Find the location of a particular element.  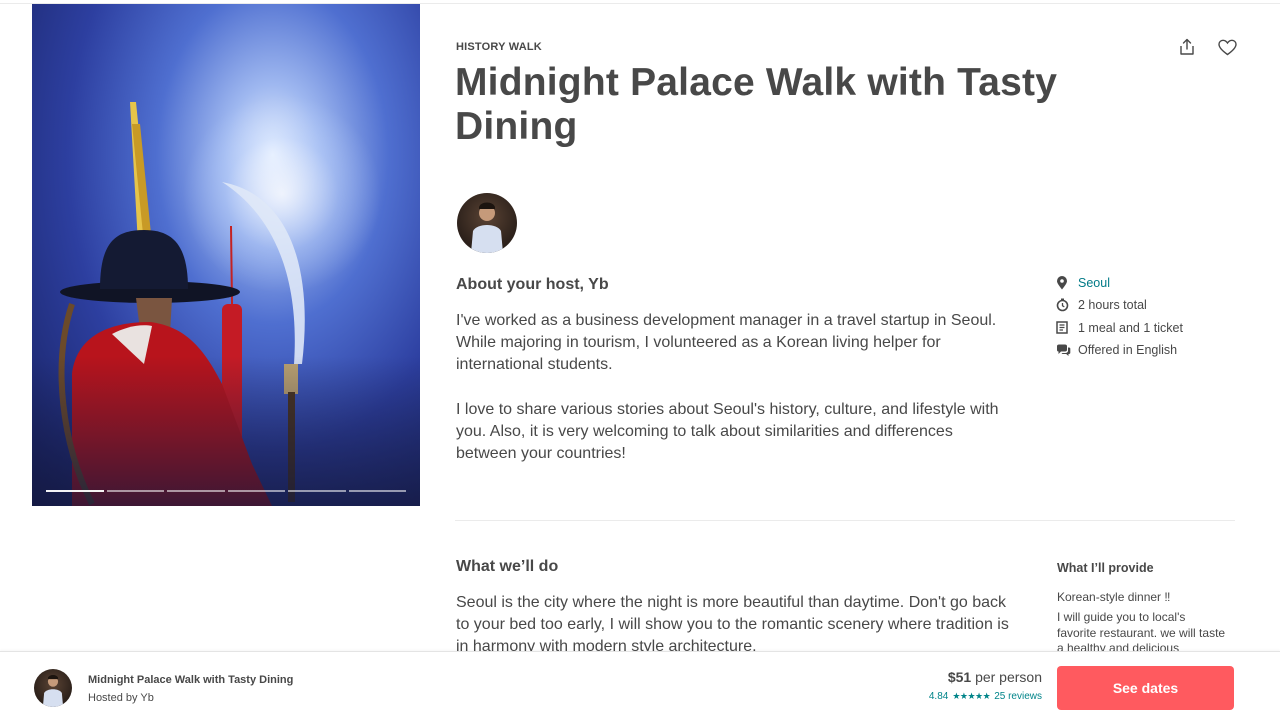

share-button is located at coordinates (1187, 47).